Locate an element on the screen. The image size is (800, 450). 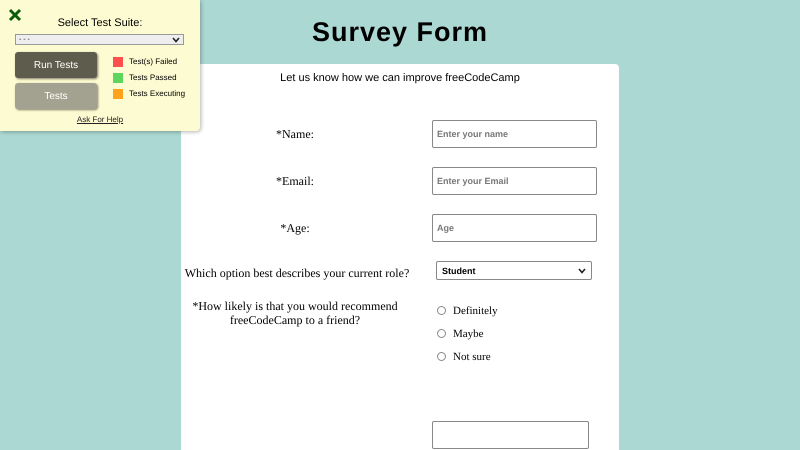
panel-heading: Select Test Suite: is located at coordinates (100, 24).